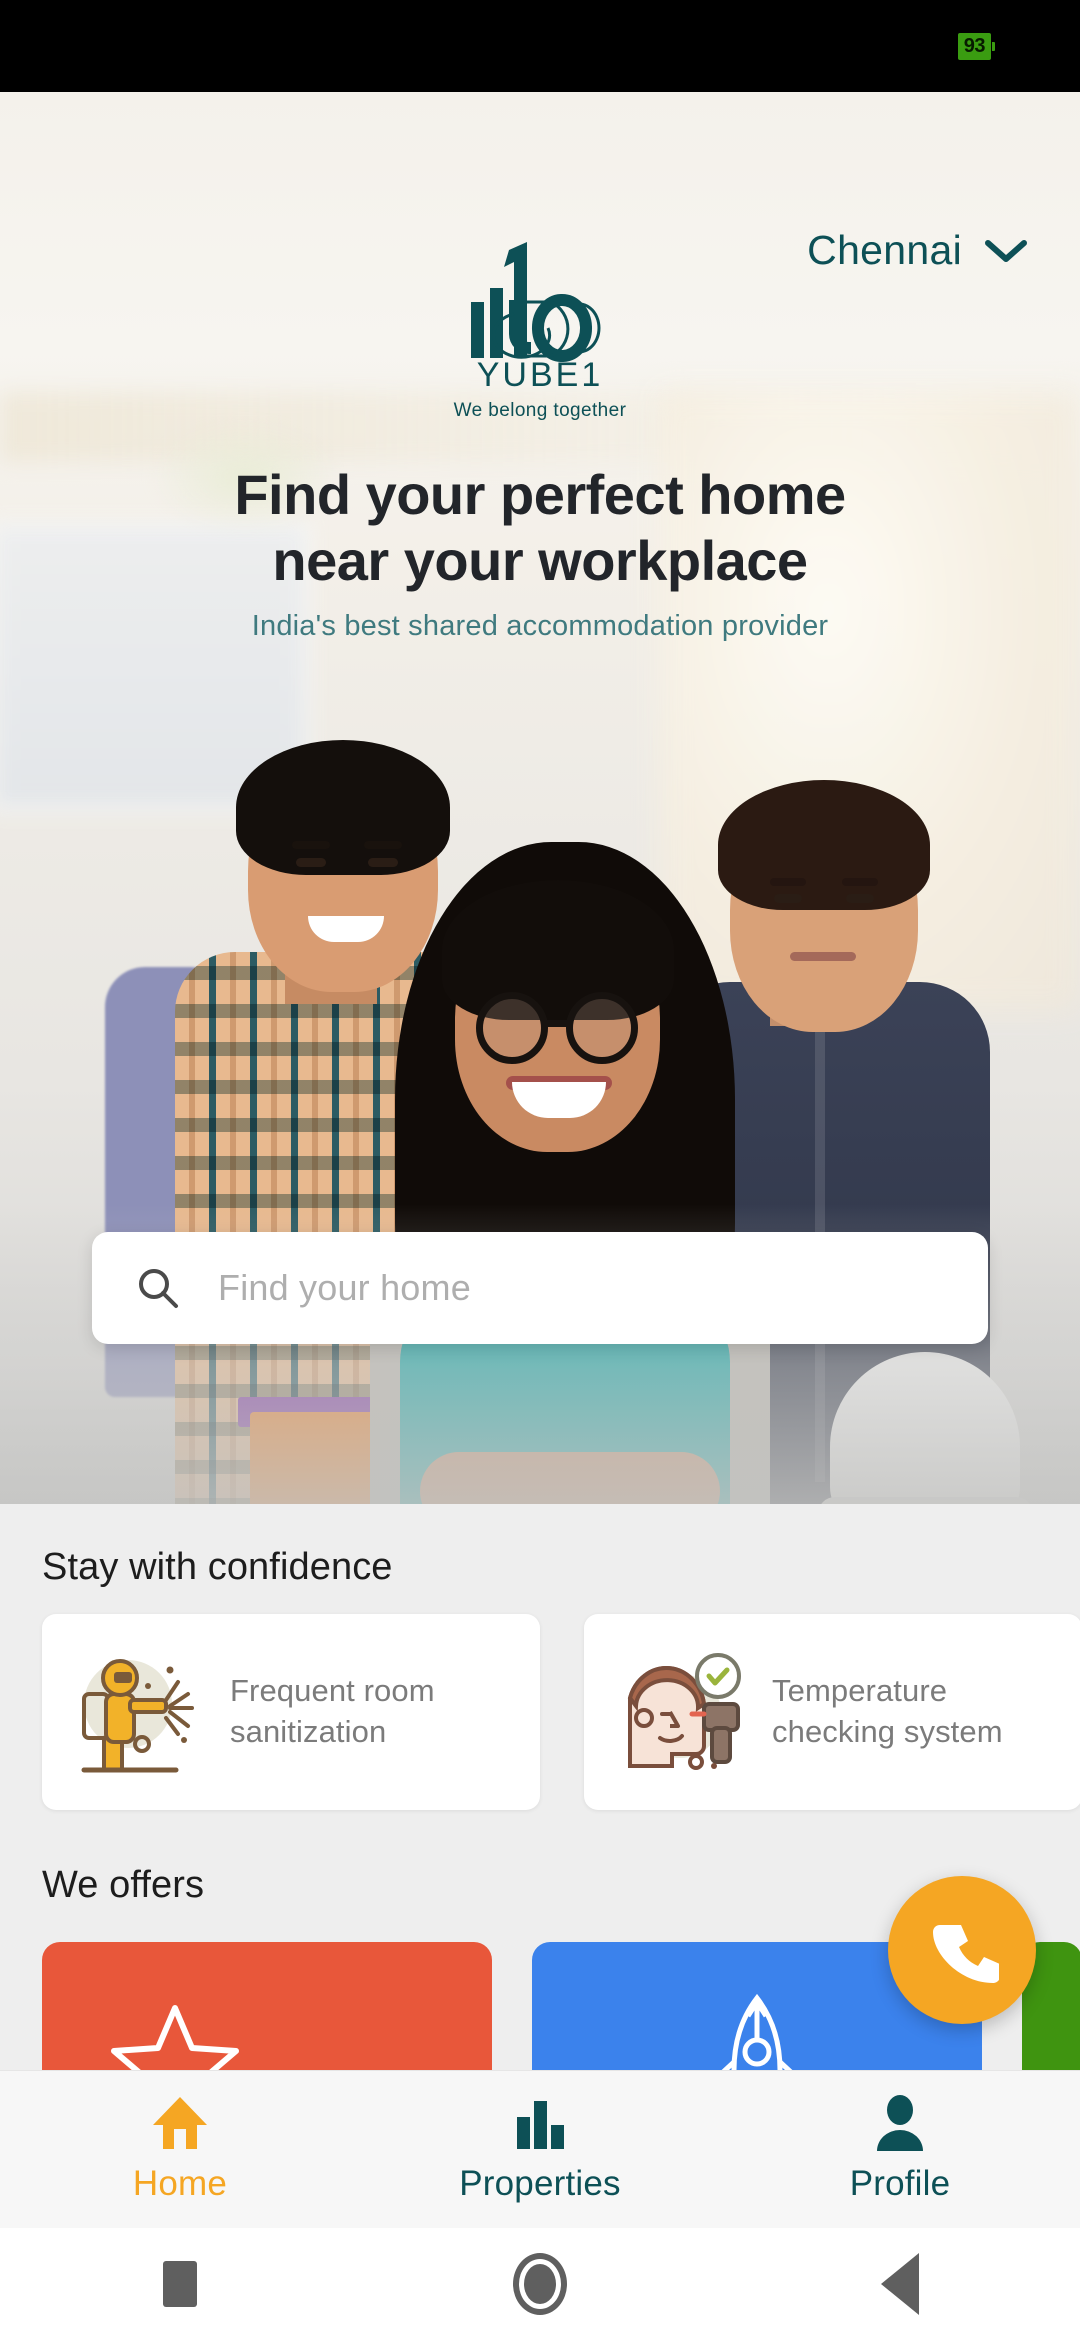 The height and width of the screenshot is (2340, 1080). What do you see at coordinates (332, 1691) in the screenshot?
I see `confidence-label-line1: Frequent room` at bounding box center [332, 1691].